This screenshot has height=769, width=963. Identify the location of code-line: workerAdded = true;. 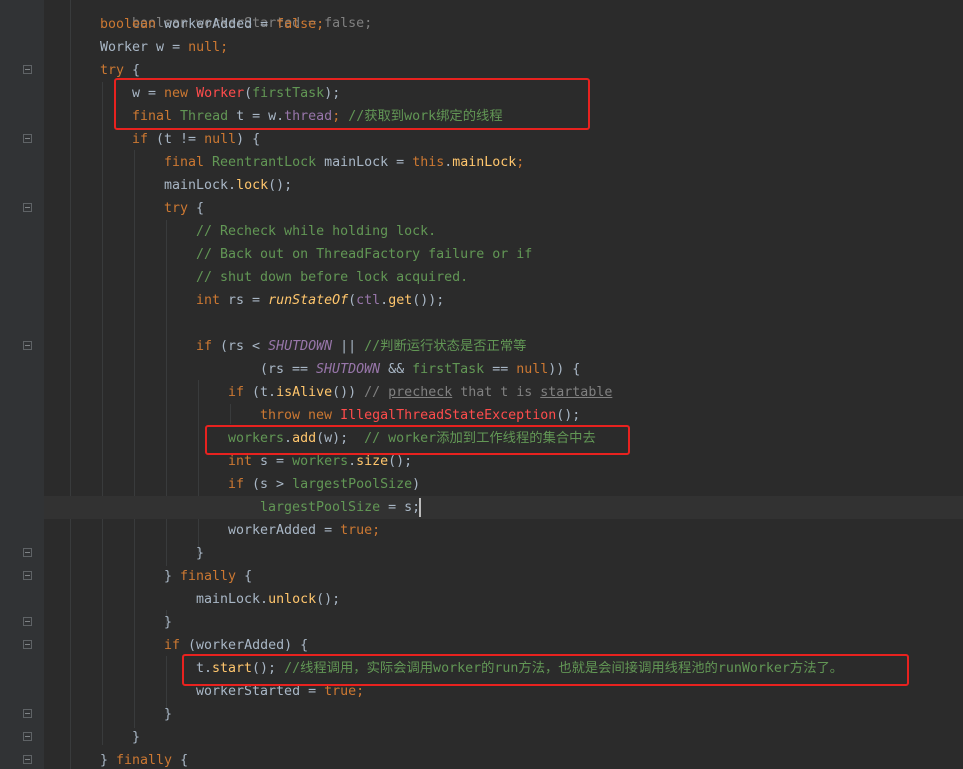
(304, 530).